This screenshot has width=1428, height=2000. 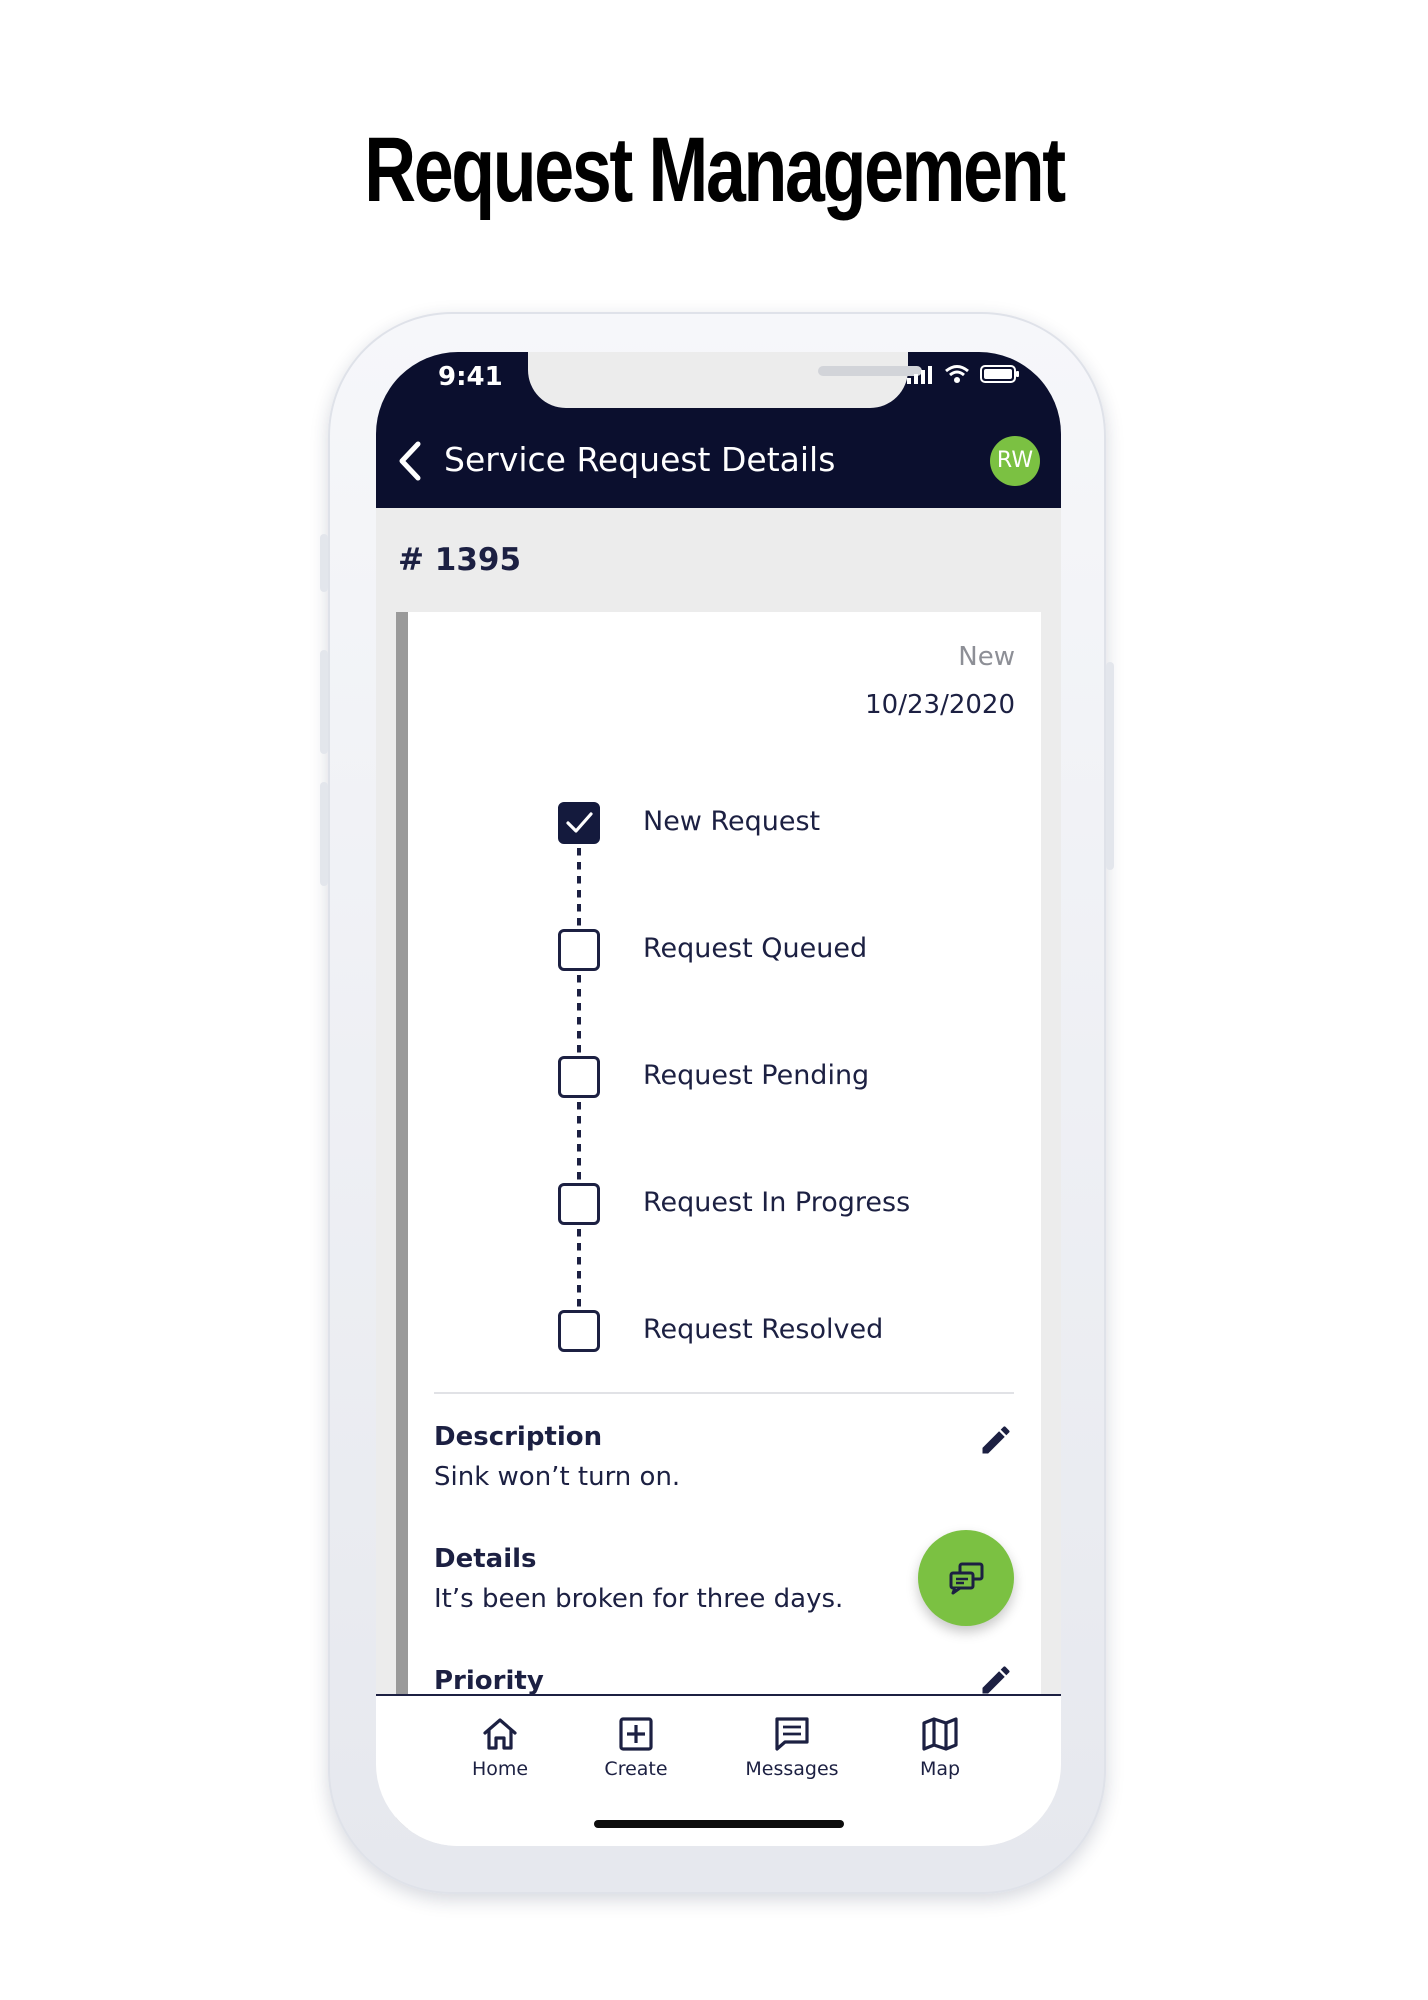 What do you see at coordinates (518, 1437) in the screenshot?
I see `description-title: Description` at bounding box center [518, 1437].